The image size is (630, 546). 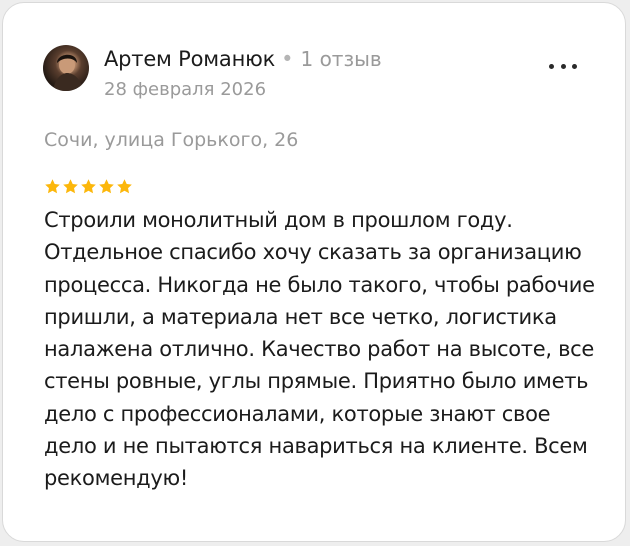 What do you see at coordinates (68, 72) in the screenshot?
I see `avatar-photo` at bounding box center [68, 72].